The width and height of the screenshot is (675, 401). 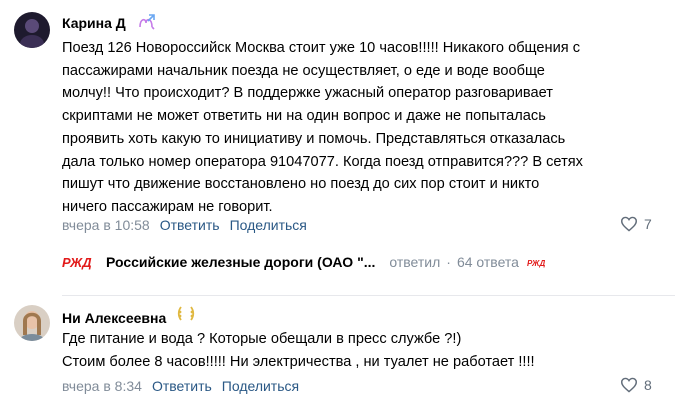 I want to click on like-count: 8, so click(x=648, y=385).